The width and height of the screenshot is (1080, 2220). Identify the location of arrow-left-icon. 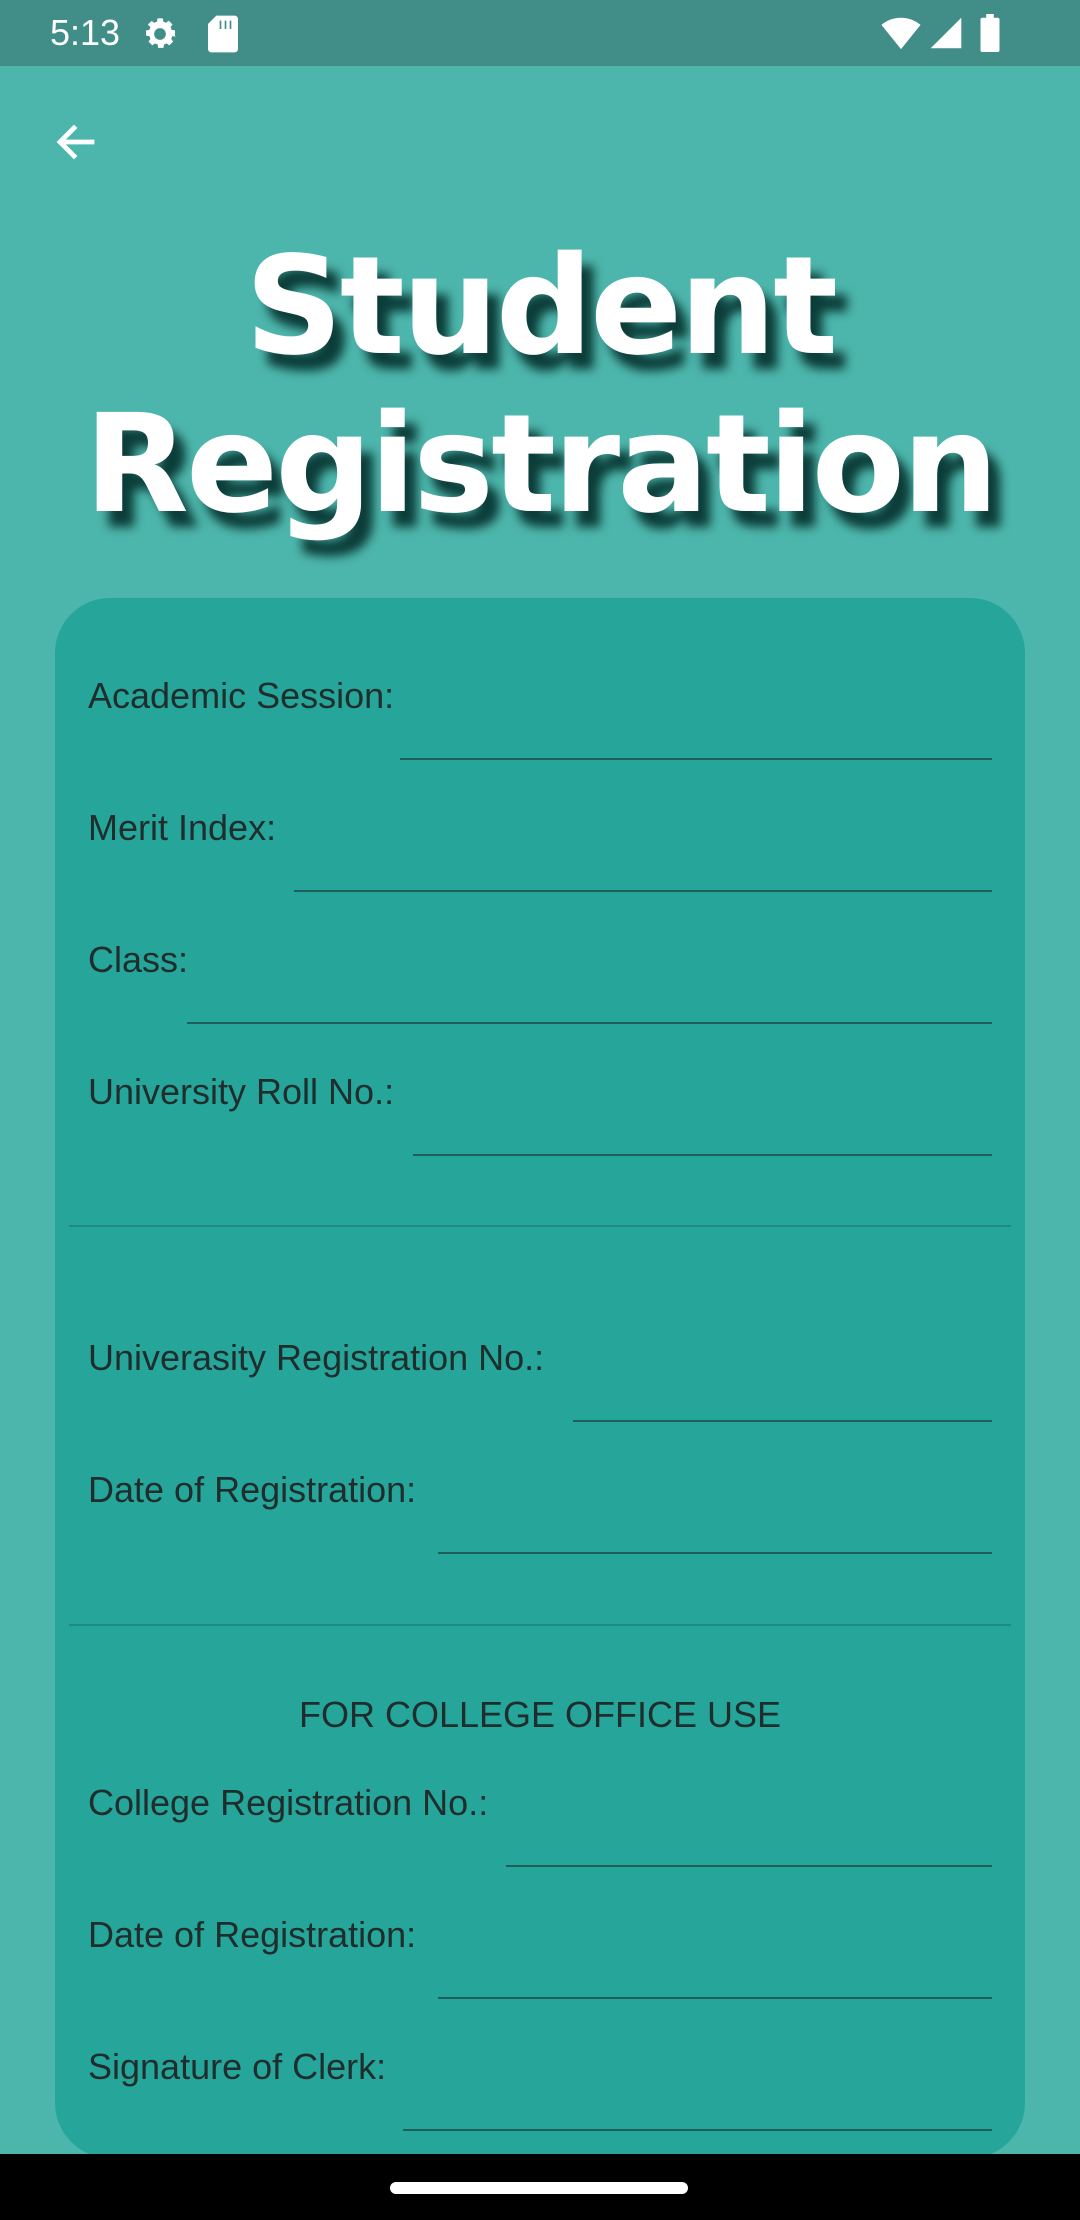
(76, 144).